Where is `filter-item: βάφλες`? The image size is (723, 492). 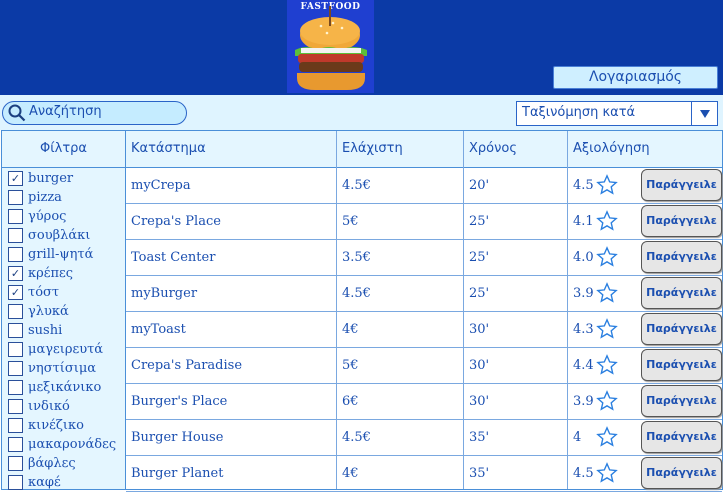 filter-item: βάφλες is located at coordinates (42, 463).